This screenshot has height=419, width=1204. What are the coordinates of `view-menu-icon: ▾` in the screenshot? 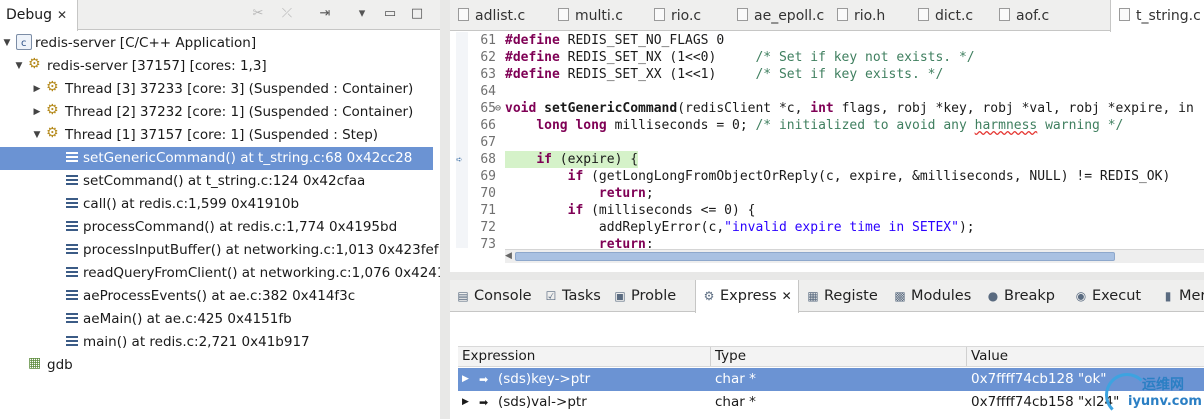 It's located at (362, 15).